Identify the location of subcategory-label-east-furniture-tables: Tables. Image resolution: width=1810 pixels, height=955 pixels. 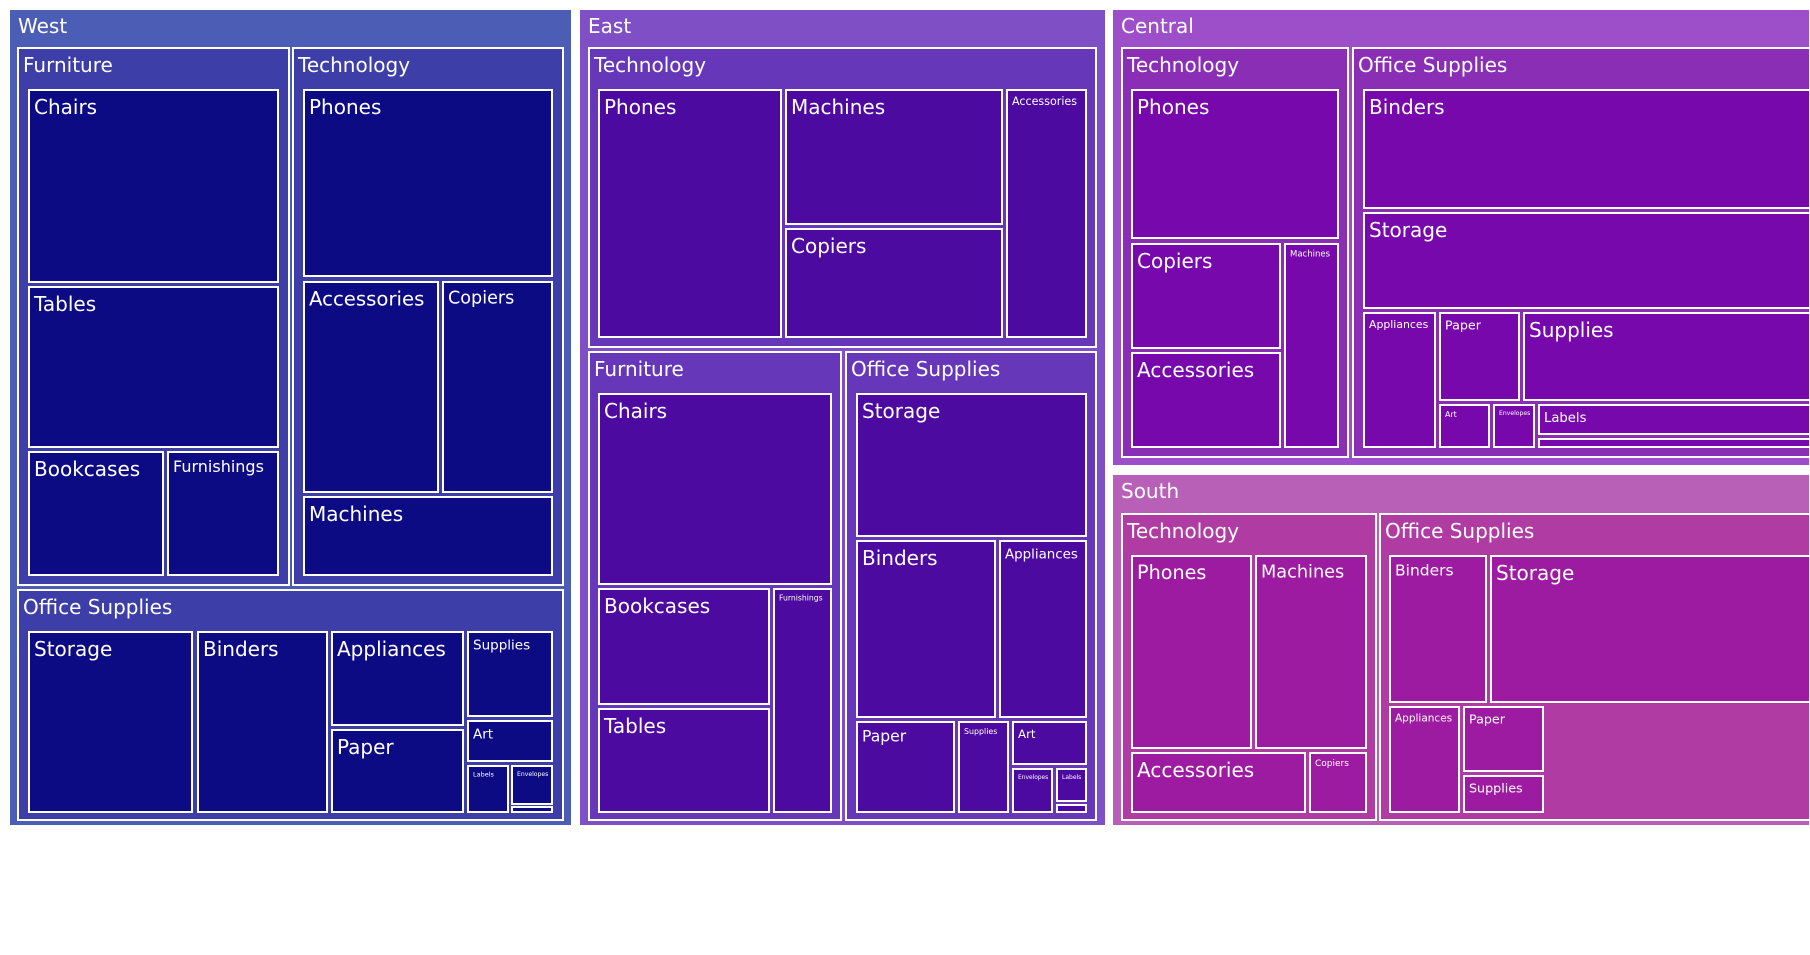
(634, 726).